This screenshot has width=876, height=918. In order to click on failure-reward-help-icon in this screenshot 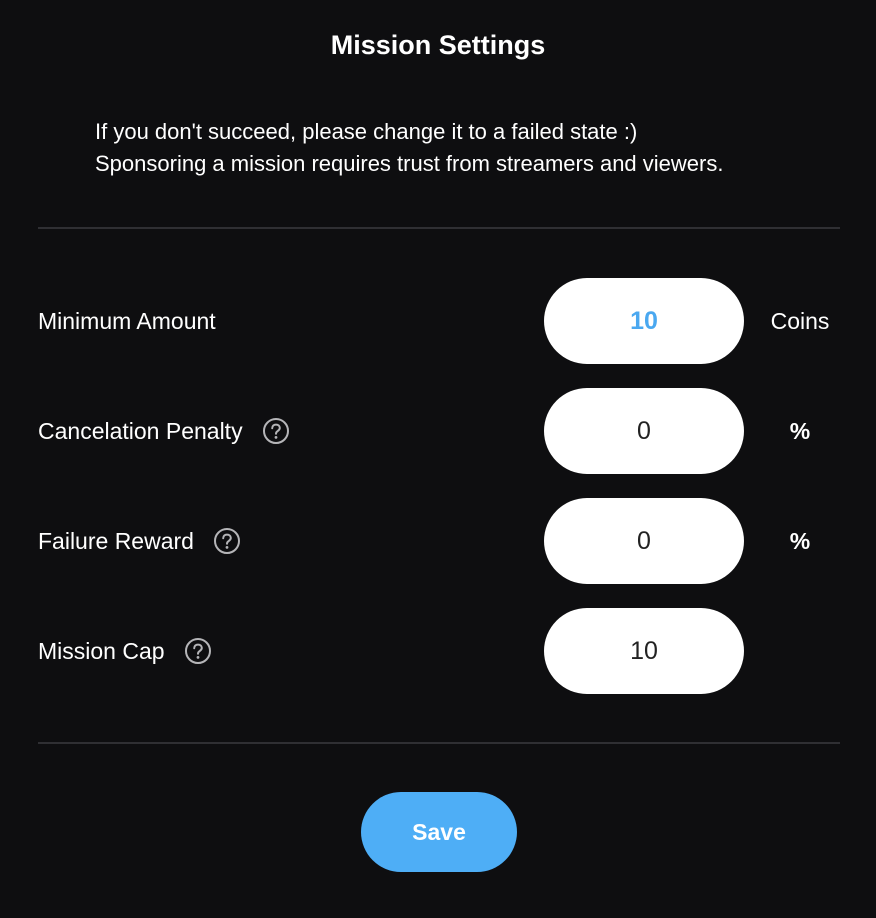, I will do `click(227, 541)`.